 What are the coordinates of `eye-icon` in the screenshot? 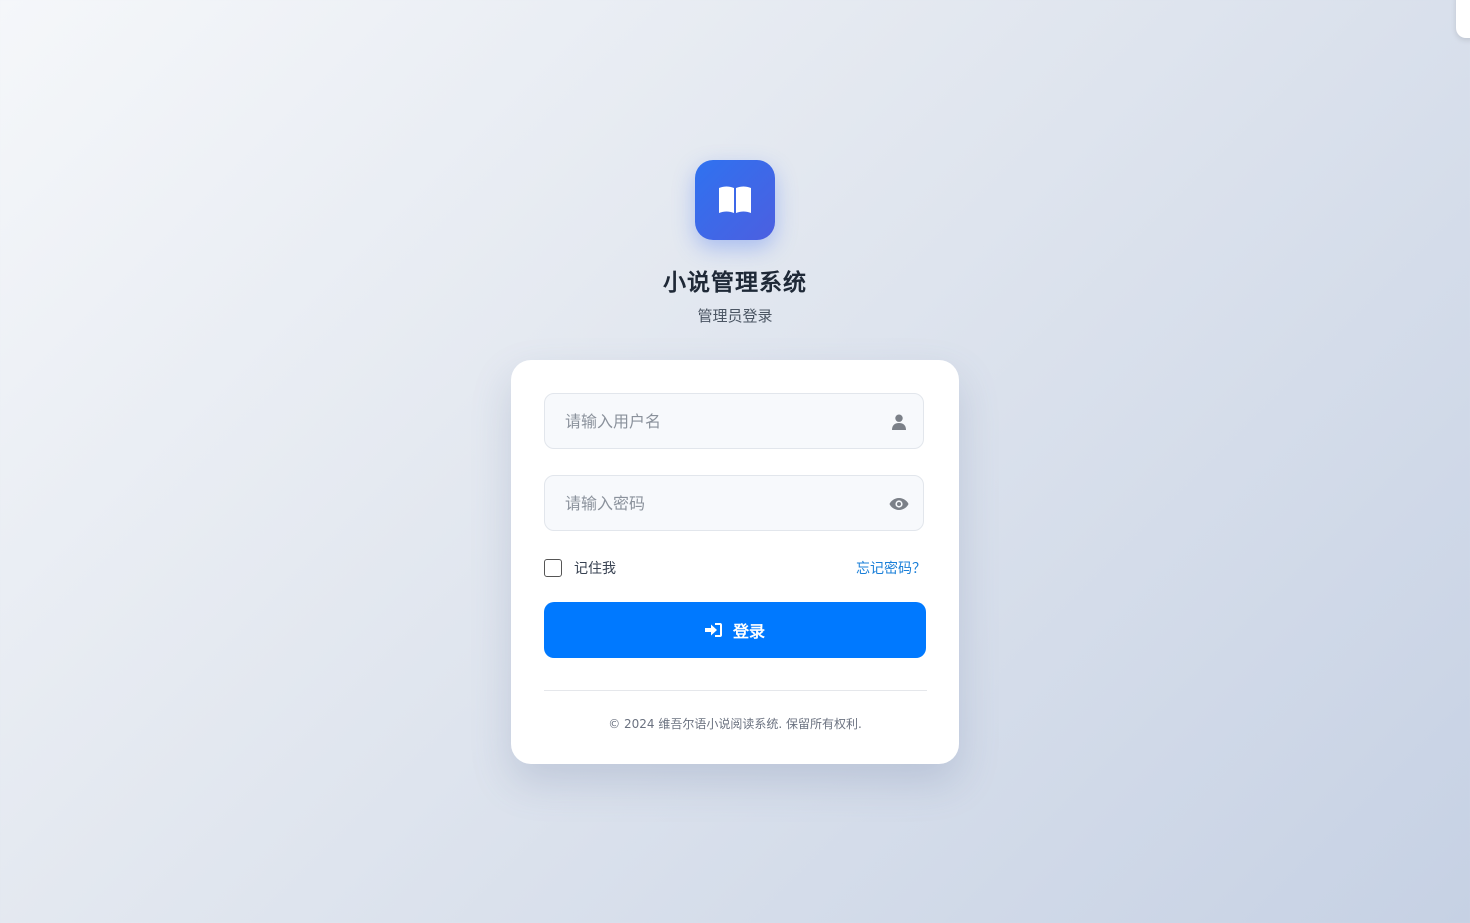 It's located at (899, 504).